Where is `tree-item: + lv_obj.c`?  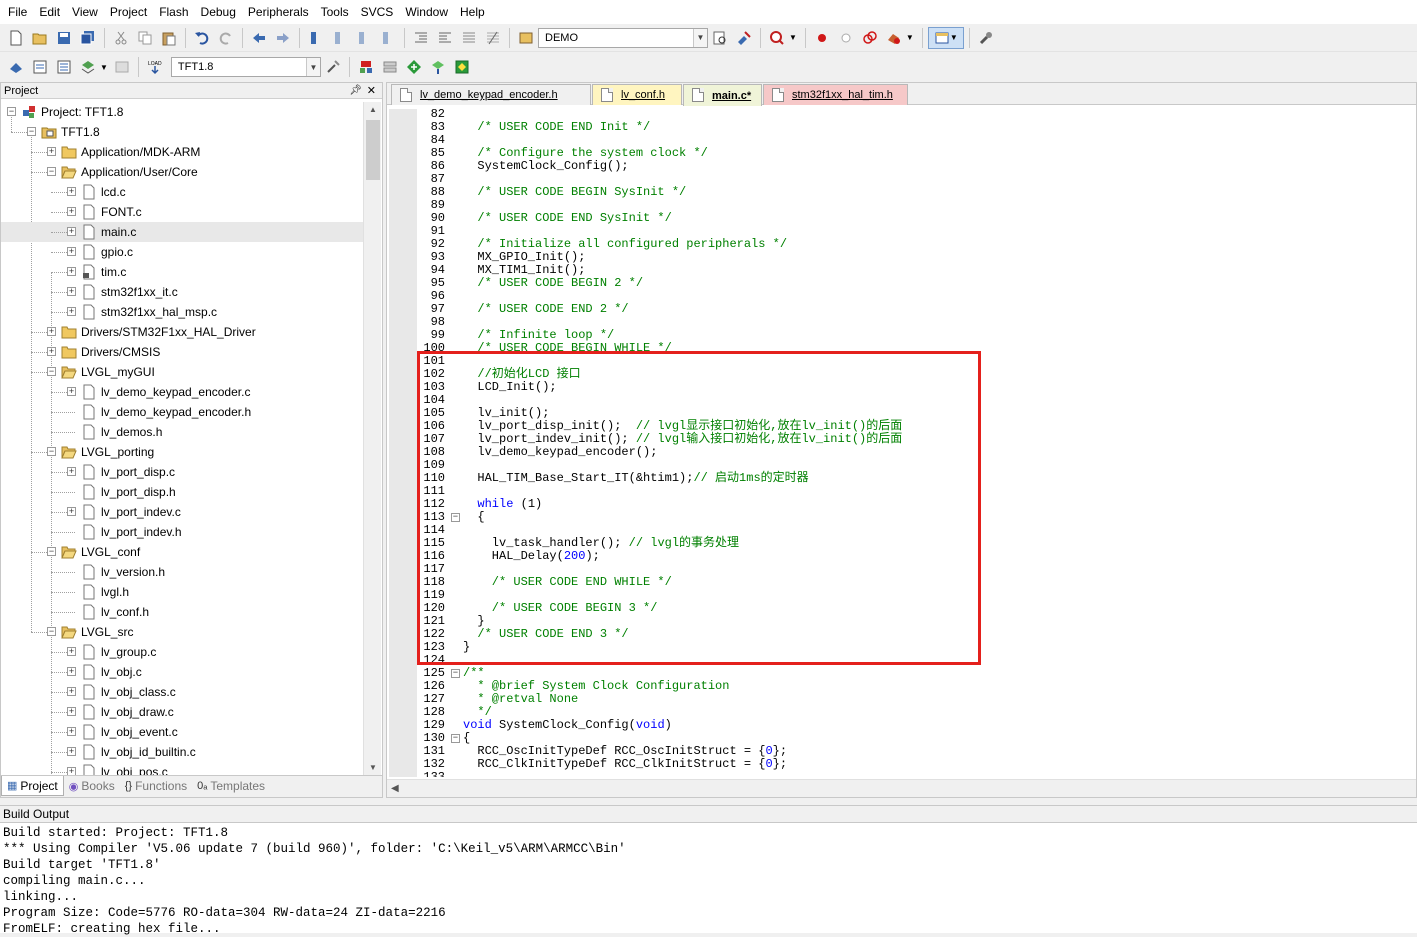
tree-item: + lv_obj.c is located at coordinates (182, 672).